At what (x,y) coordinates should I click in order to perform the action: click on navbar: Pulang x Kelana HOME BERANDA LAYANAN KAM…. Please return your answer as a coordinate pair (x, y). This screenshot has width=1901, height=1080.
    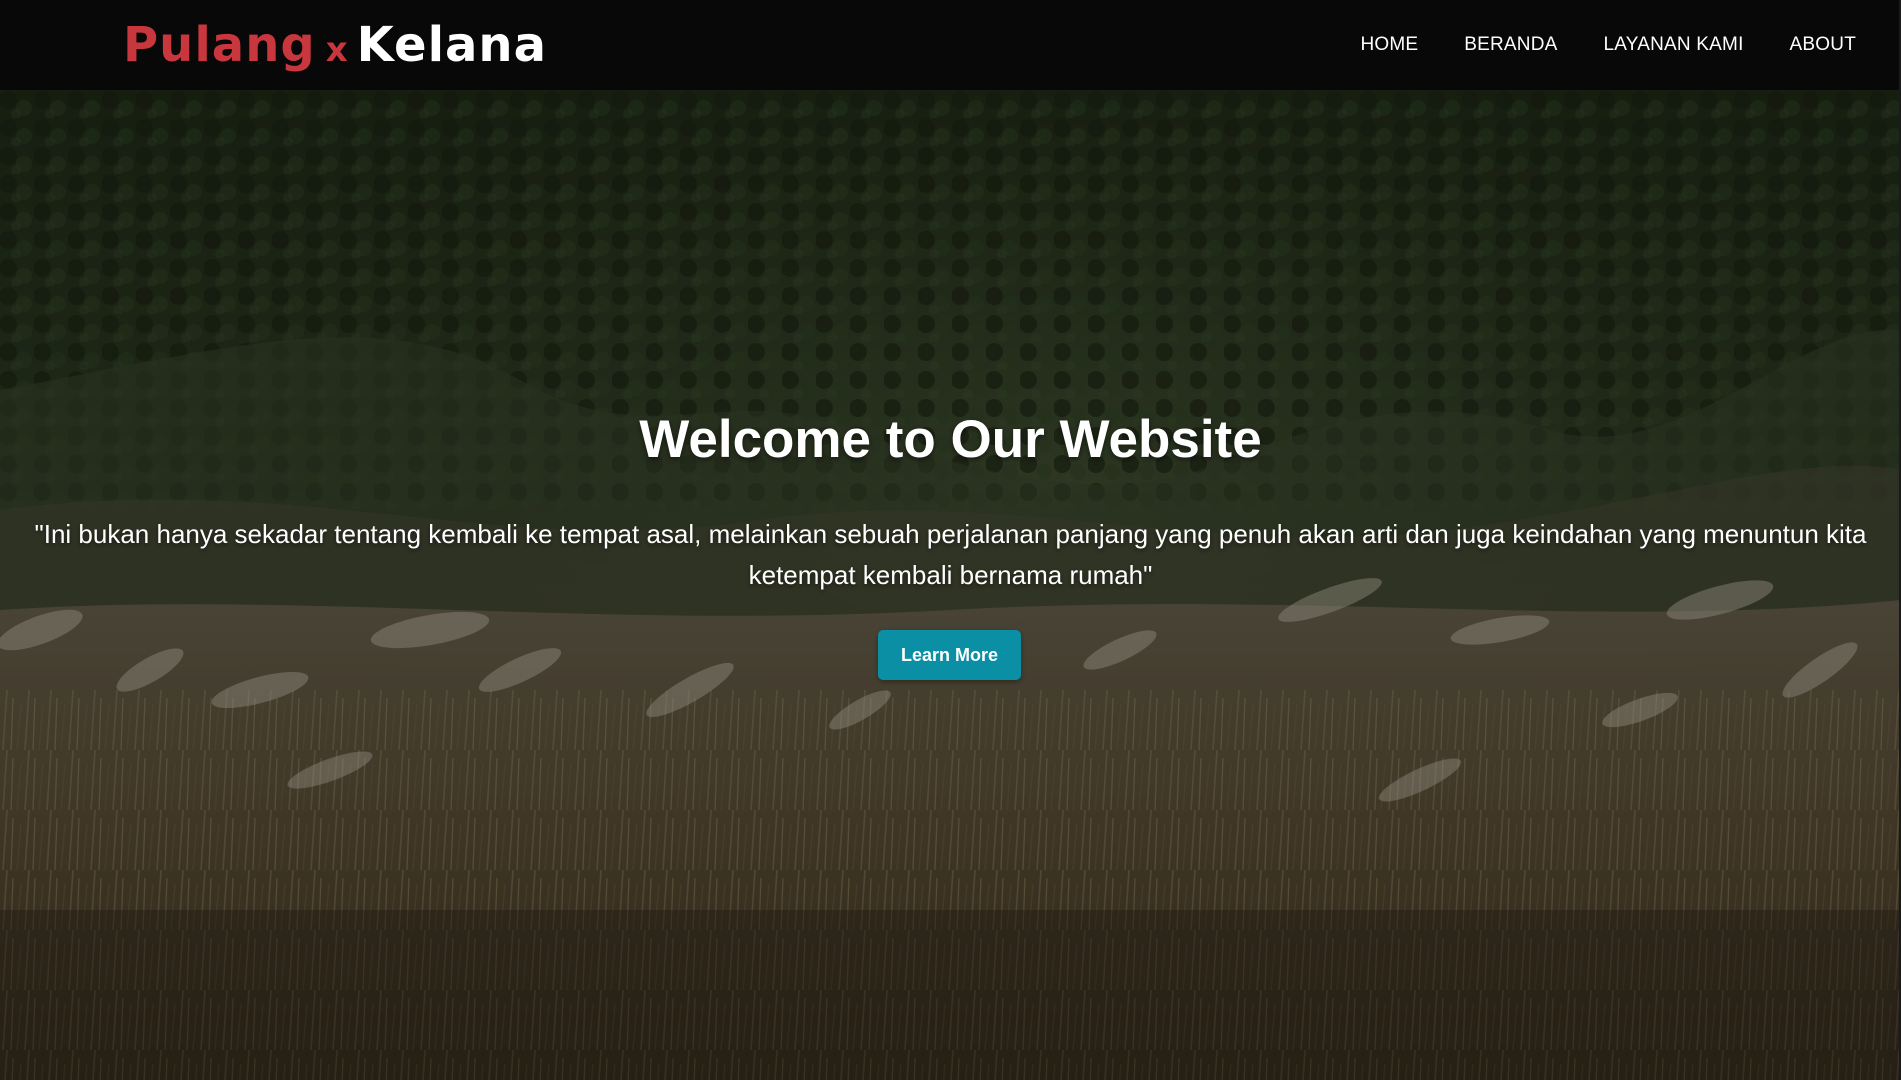
    Looking at the image, I should click on (950, 45).